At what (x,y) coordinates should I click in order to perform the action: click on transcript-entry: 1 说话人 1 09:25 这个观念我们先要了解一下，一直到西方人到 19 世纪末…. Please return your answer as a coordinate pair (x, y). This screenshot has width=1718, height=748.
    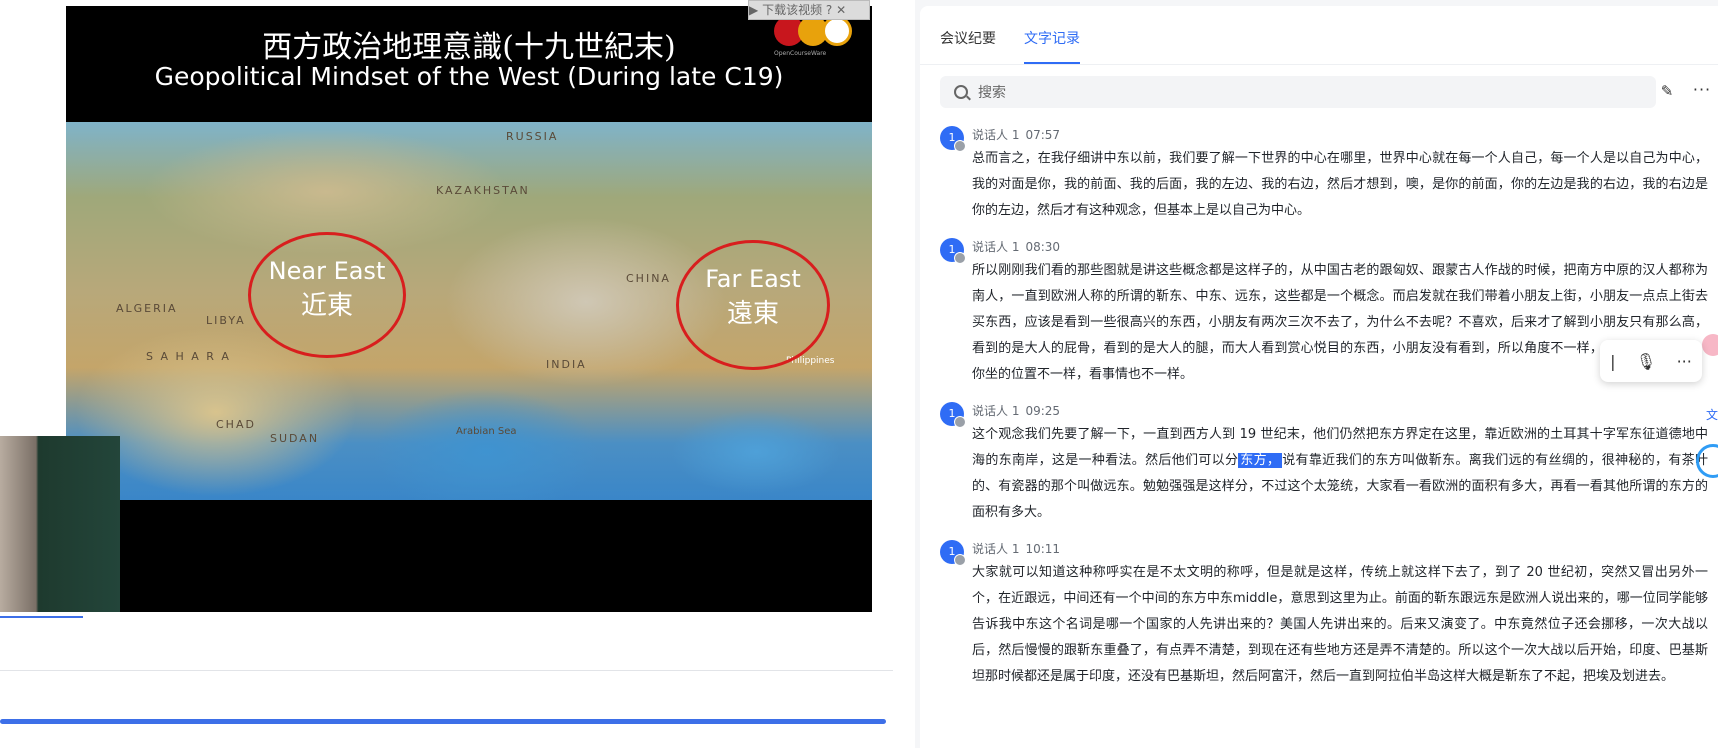
    Looking at the image, I should click on (1324, 463).